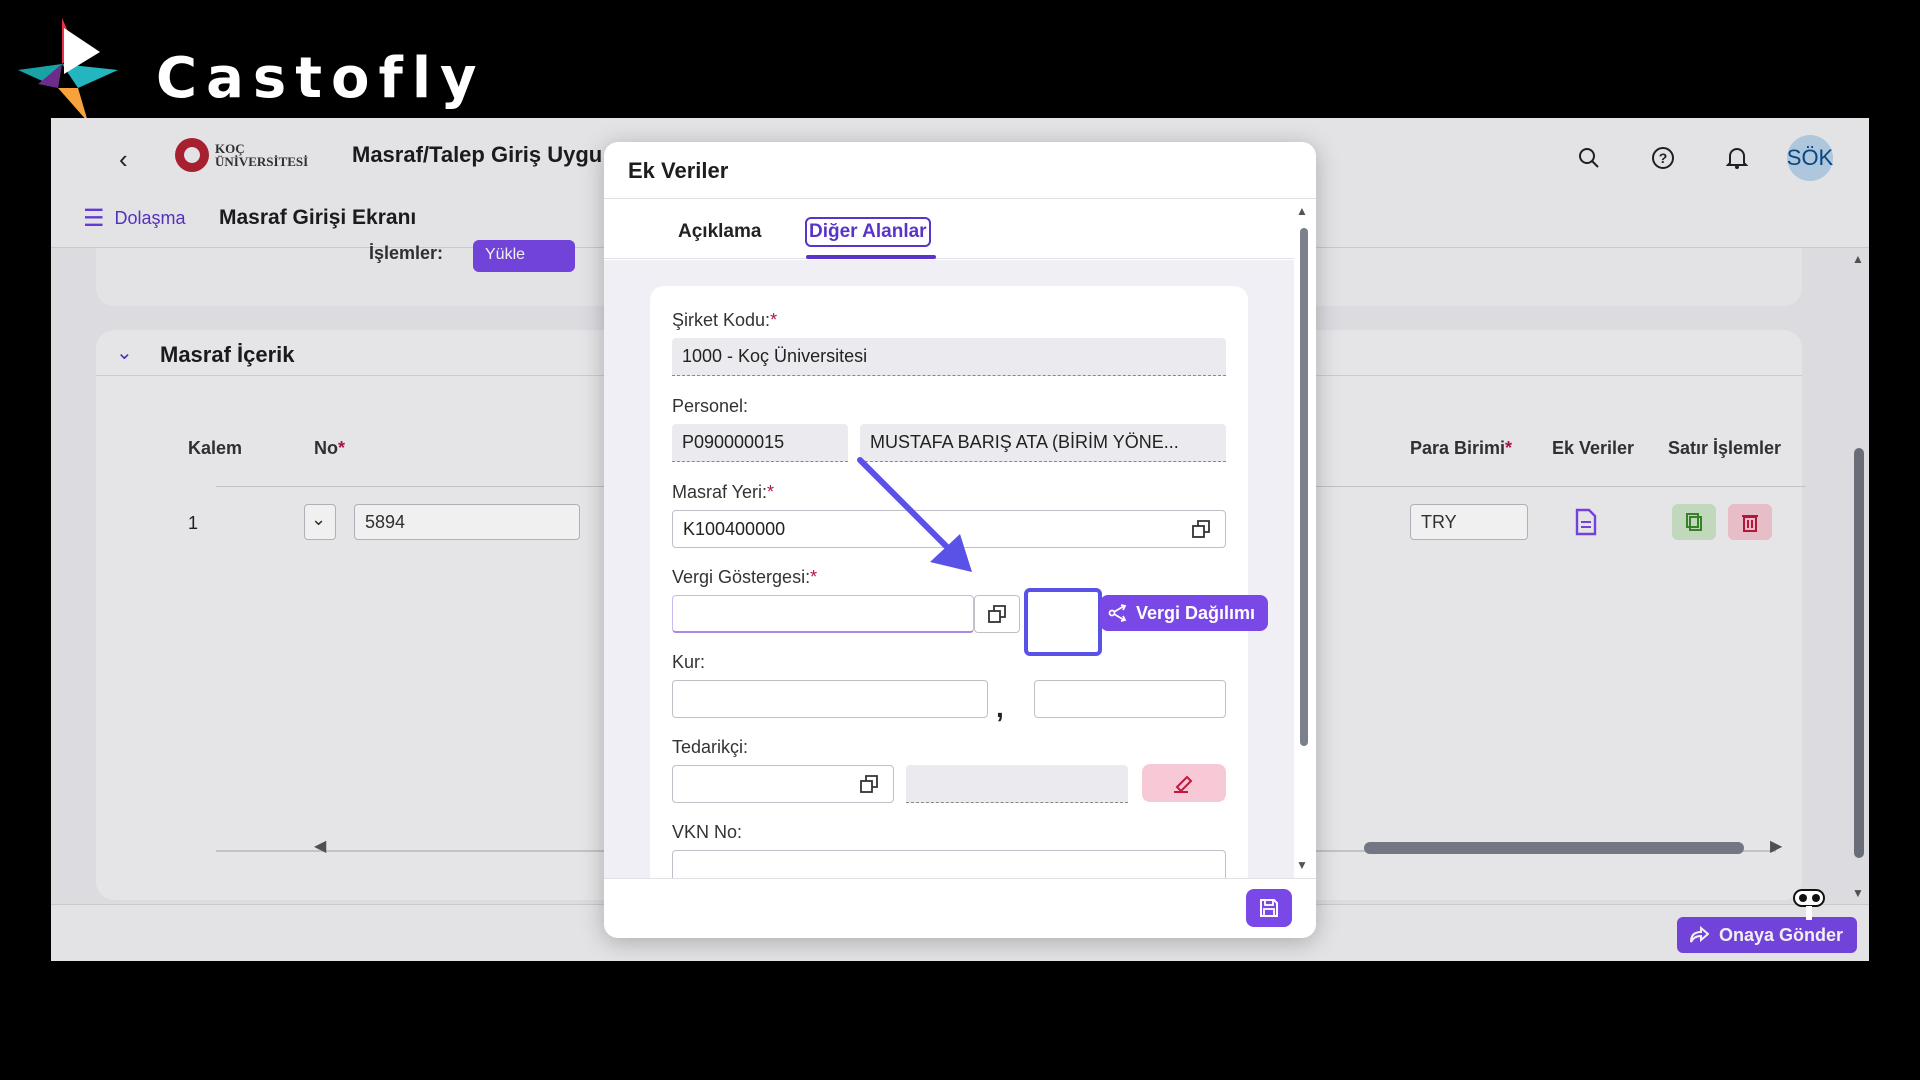 This screenshot has width=1920, height=1080. Describe the element at coordinates (949, 357) in the screenshot. I see `sirket-kodu-field: 1000 - Koç Üniversitesi` at that location.